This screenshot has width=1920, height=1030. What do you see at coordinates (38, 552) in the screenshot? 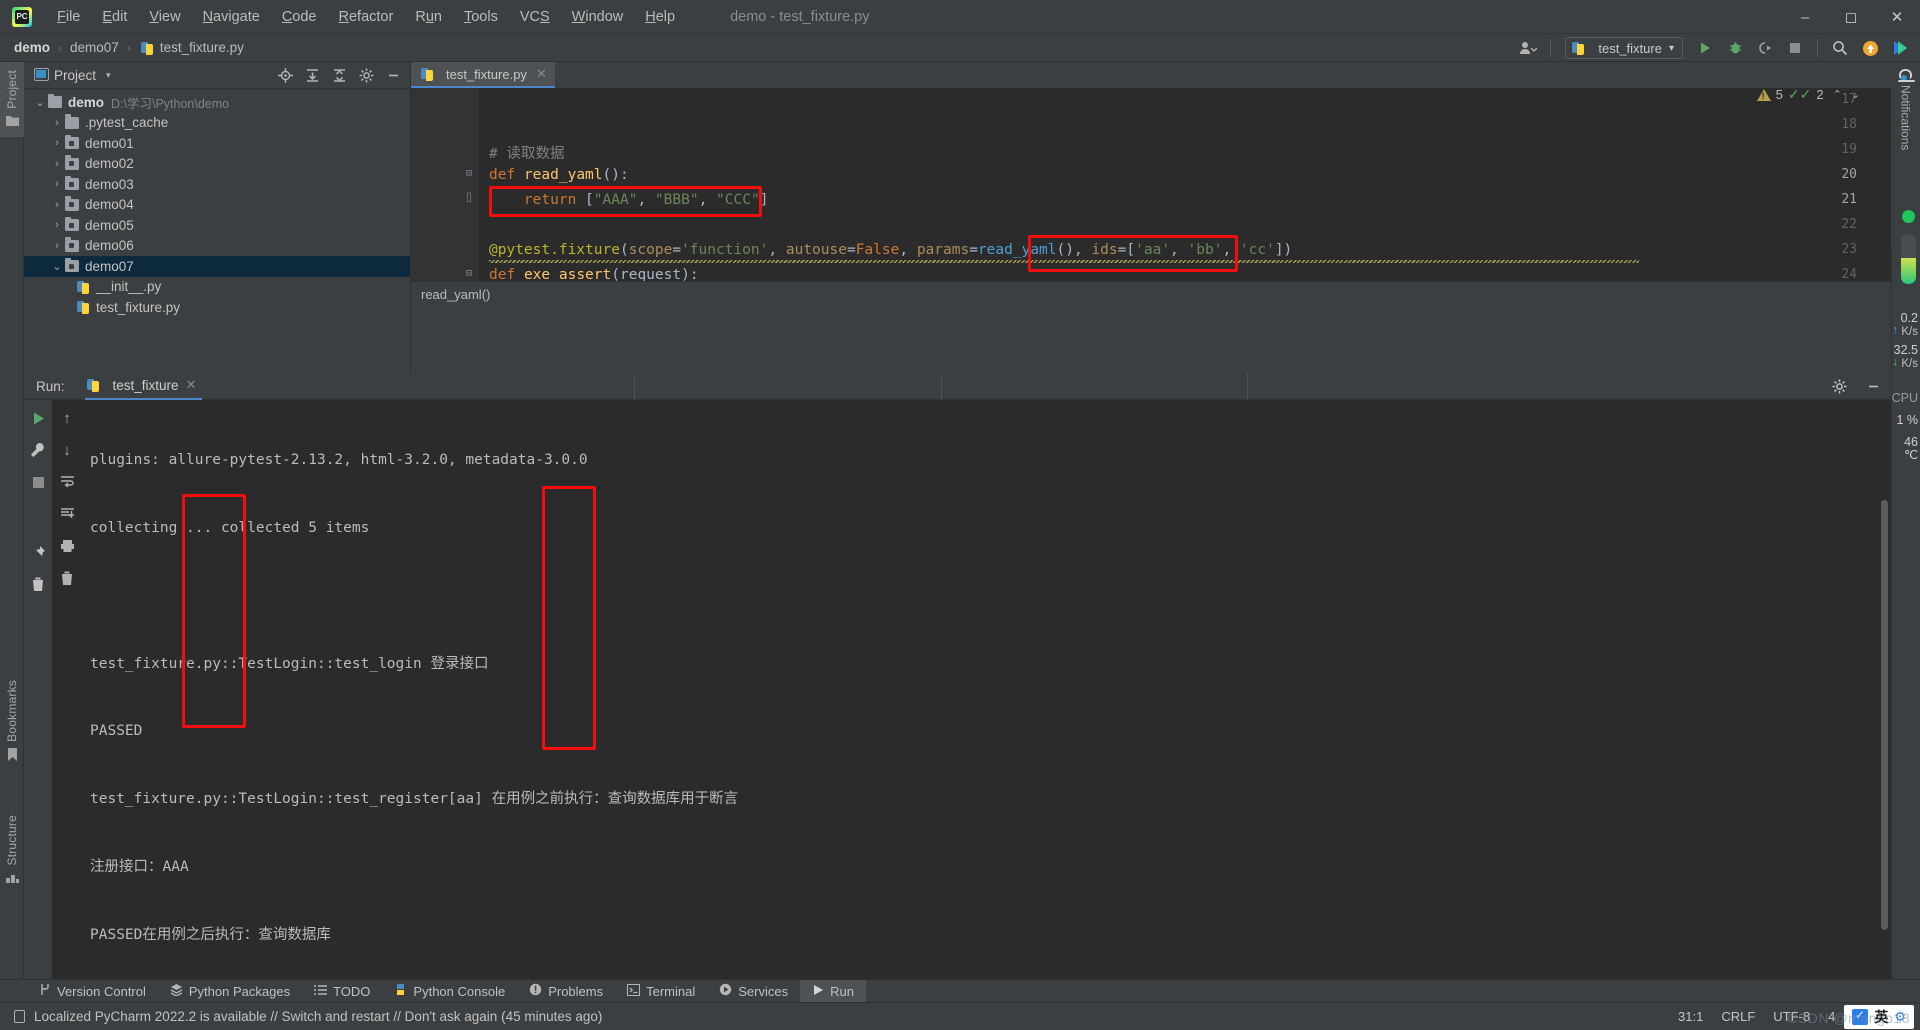
I see `pin-icon` at bounding box center [38, 552].